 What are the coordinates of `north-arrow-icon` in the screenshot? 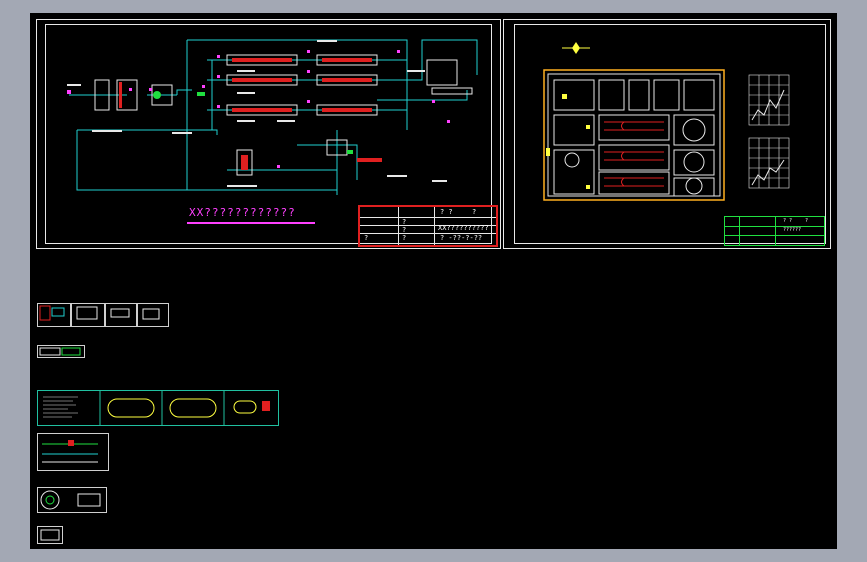 It's located at (576, 48).